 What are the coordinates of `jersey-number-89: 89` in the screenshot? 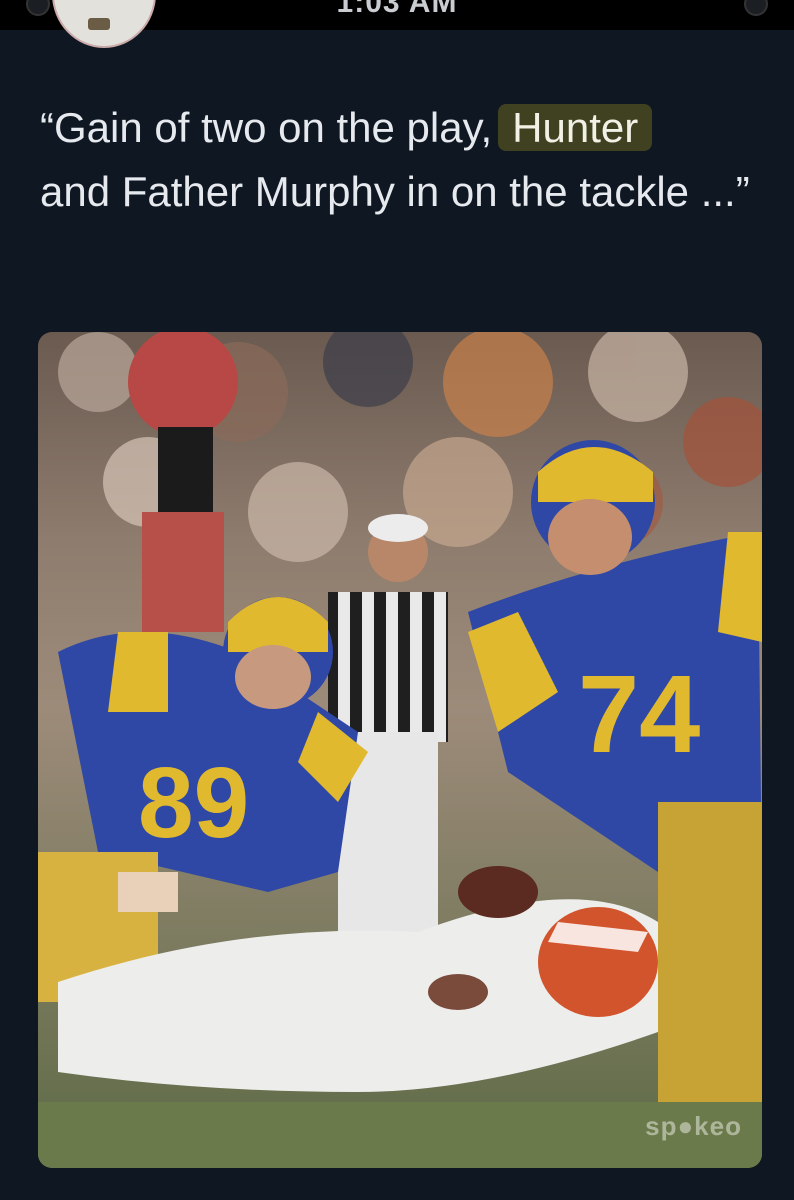 It's located at (193, 803).